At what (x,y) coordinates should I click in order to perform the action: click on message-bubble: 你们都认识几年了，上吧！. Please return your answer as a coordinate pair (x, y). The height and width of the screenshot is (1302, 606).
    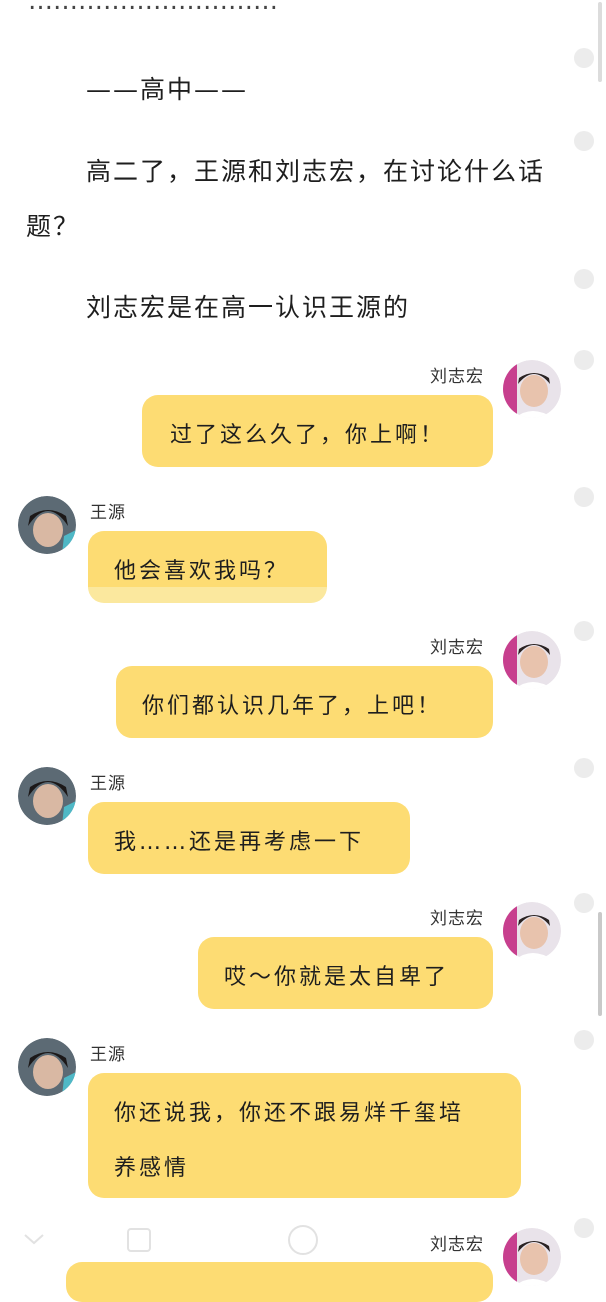
    Looking at the image, I should click on (304, 702).